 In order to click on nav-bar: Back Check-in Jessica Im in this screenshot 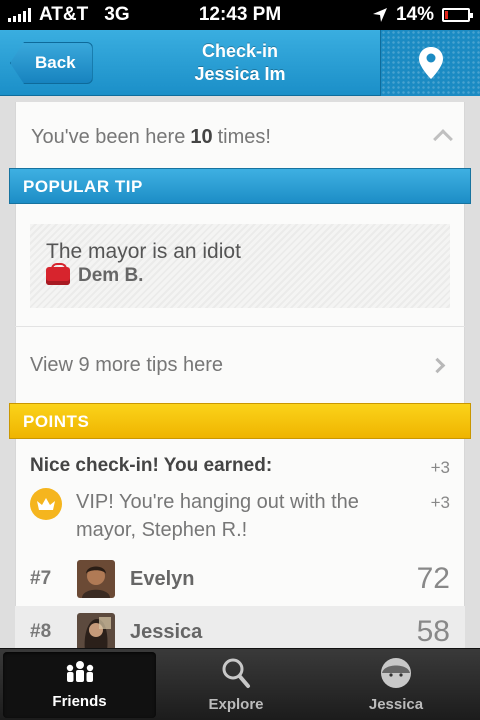, I will do `click(240, 63)`.